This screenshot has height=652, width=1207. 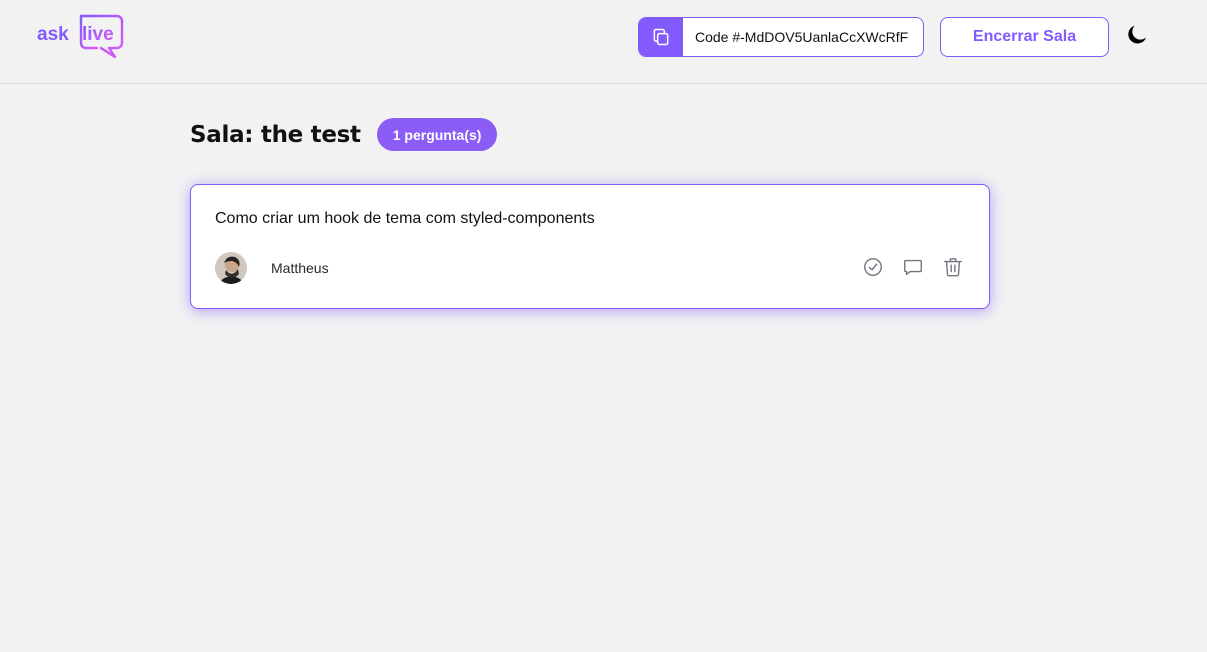 I want to click on trash-icon, so click(x=953, y=267).